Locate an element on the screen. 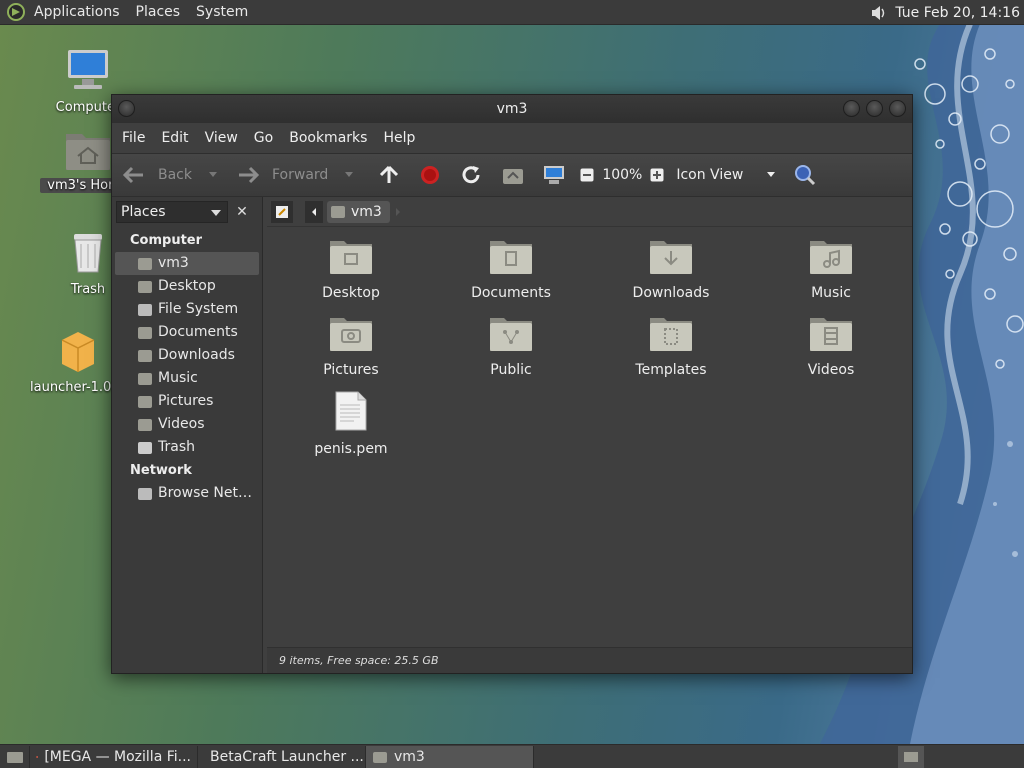  back-button: Back is located at coordinates (170, 175).